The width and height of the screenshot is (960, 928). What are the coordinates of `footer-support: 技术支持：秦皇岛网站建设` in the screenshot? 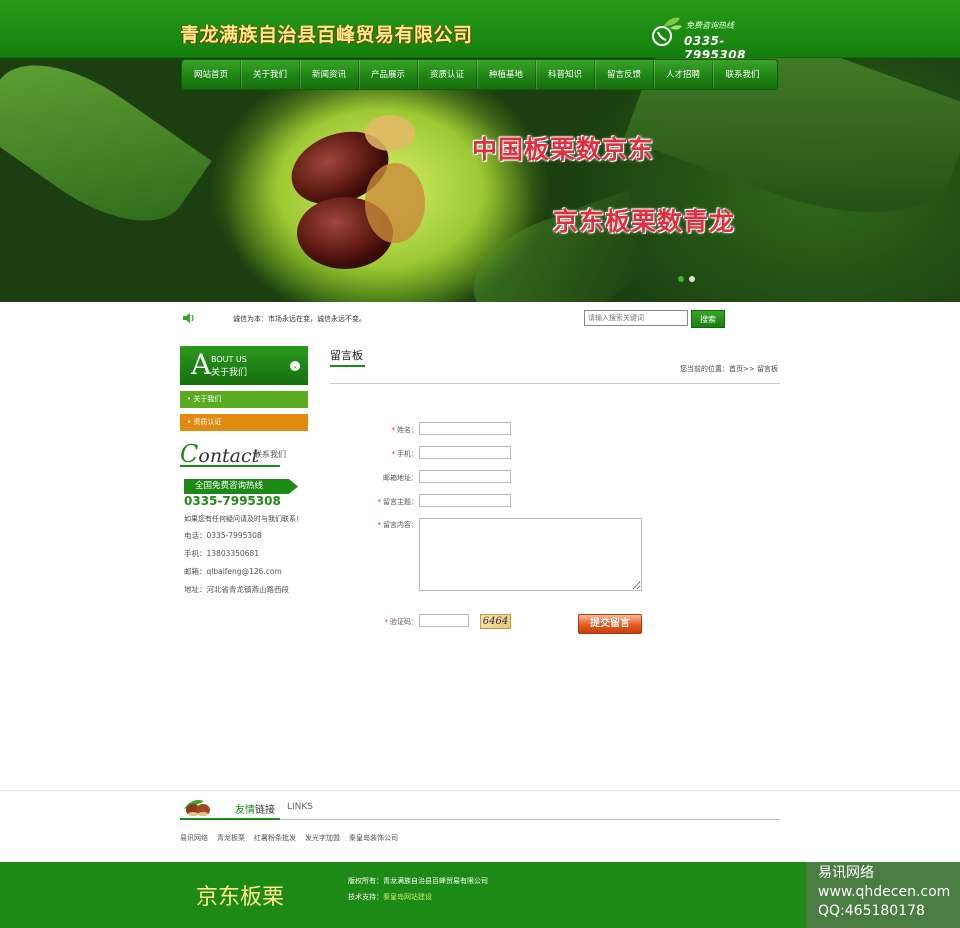 It's located at (390, 897).